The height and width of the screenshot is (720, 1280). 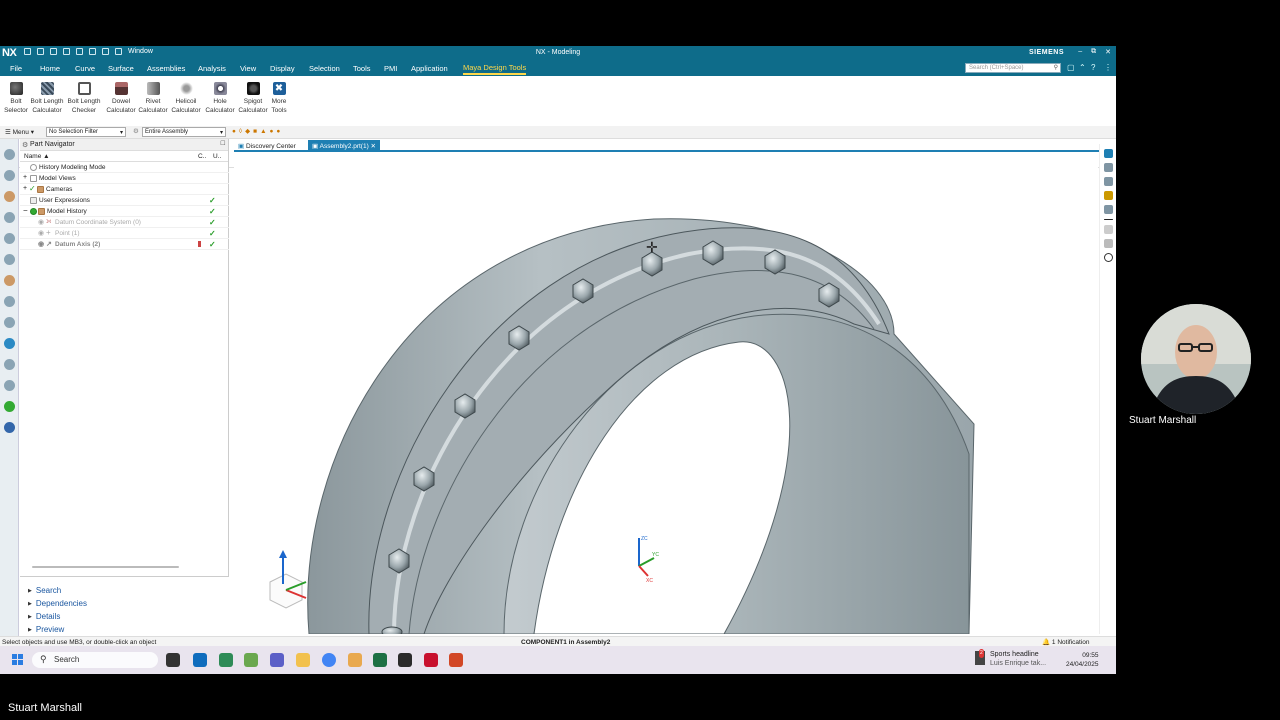 I want to click on menu-display: Display, so click(x=282, y=68).